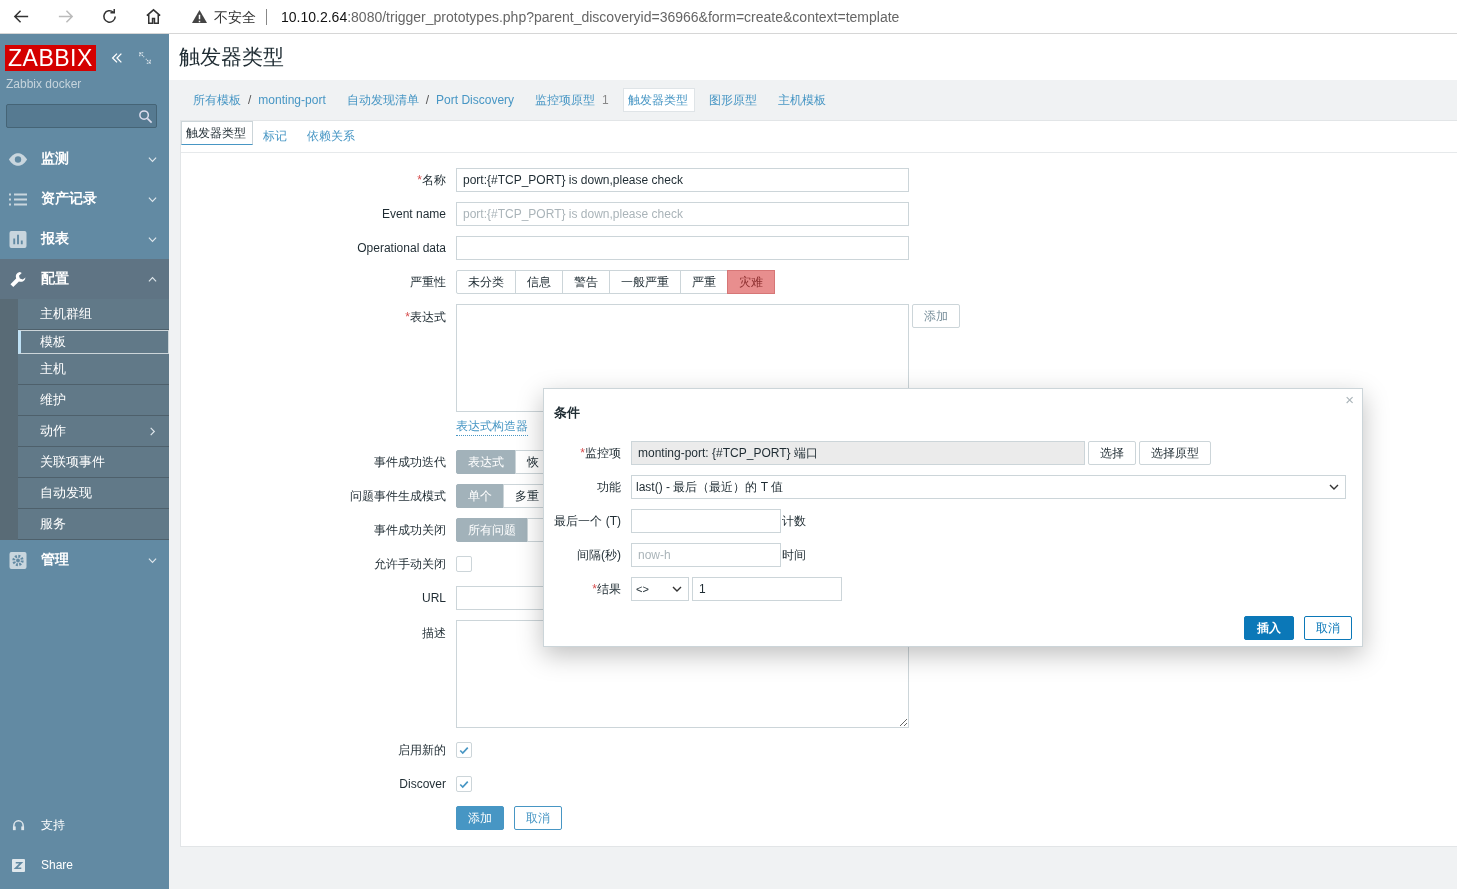  Describe the element at coordinates (600, 453) in the screenshot. I see `field-label: *监控项` at that location.